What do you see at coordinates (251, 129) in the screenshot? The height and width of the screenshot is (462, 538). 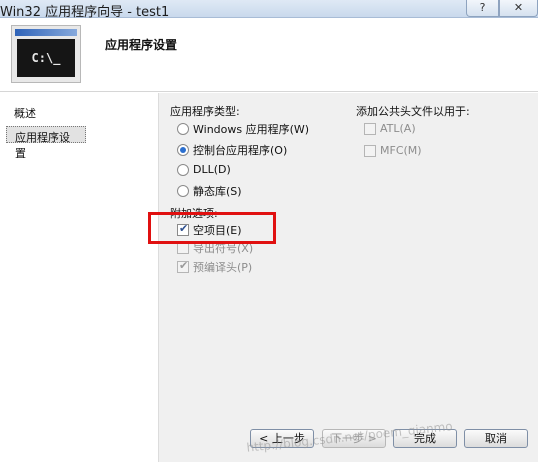 I see `radio-label: Windows 应用程序(W)` at bounding box center [251, 129].